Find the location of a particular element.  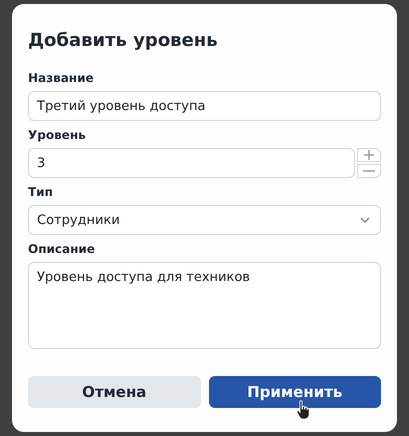

cancel-button: Отмена is located at coordinates (114, 392).